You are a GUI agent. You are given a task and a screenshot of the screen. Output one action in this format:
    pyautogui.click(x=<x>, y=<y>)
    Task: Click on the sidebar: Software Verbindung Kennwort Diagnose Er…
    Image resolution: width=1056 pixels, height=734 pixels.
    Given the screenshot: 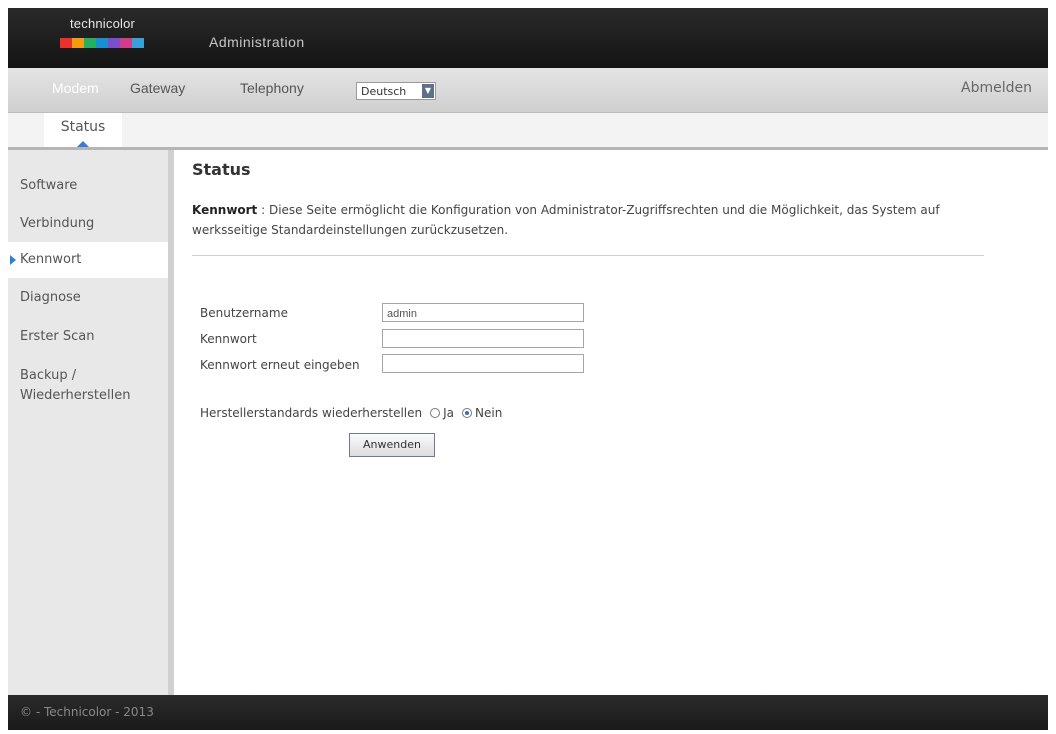 What is the action you would take?
    pyautogui.click(x=91, y=422)
    